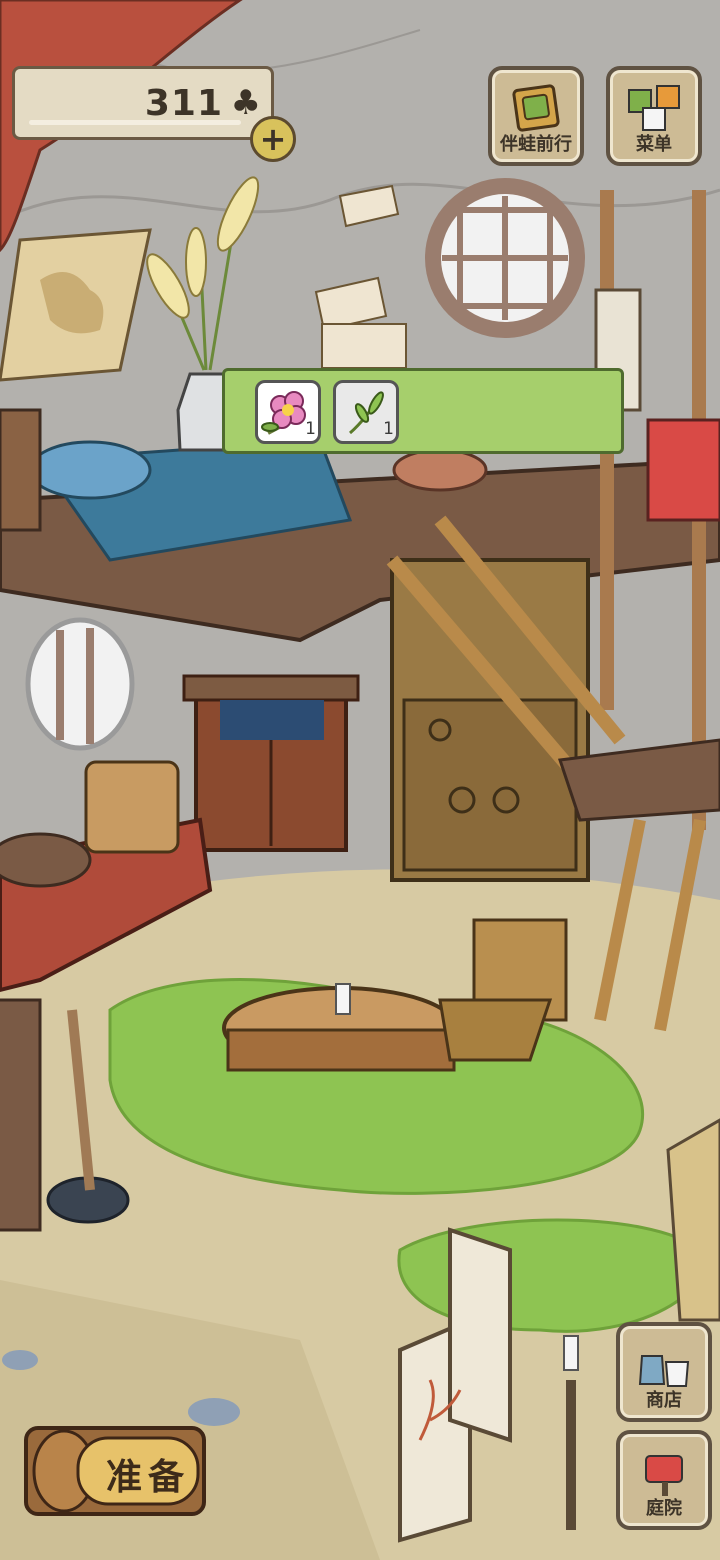 The width and height of the screenshot is (720, 1560). Describe the element at coordinates (143, 103) in the screenshot. I see `clover-counter: 311 ♣` at that location.